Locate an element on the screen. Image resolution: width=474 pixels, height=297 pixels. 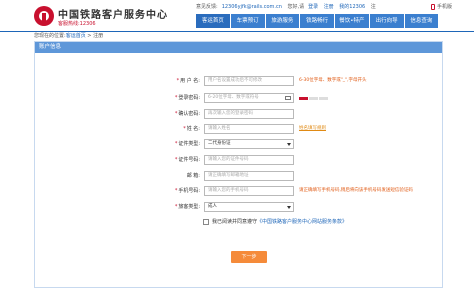
confirm-password-label: *确认密码: is located at coordinates (187, 114).